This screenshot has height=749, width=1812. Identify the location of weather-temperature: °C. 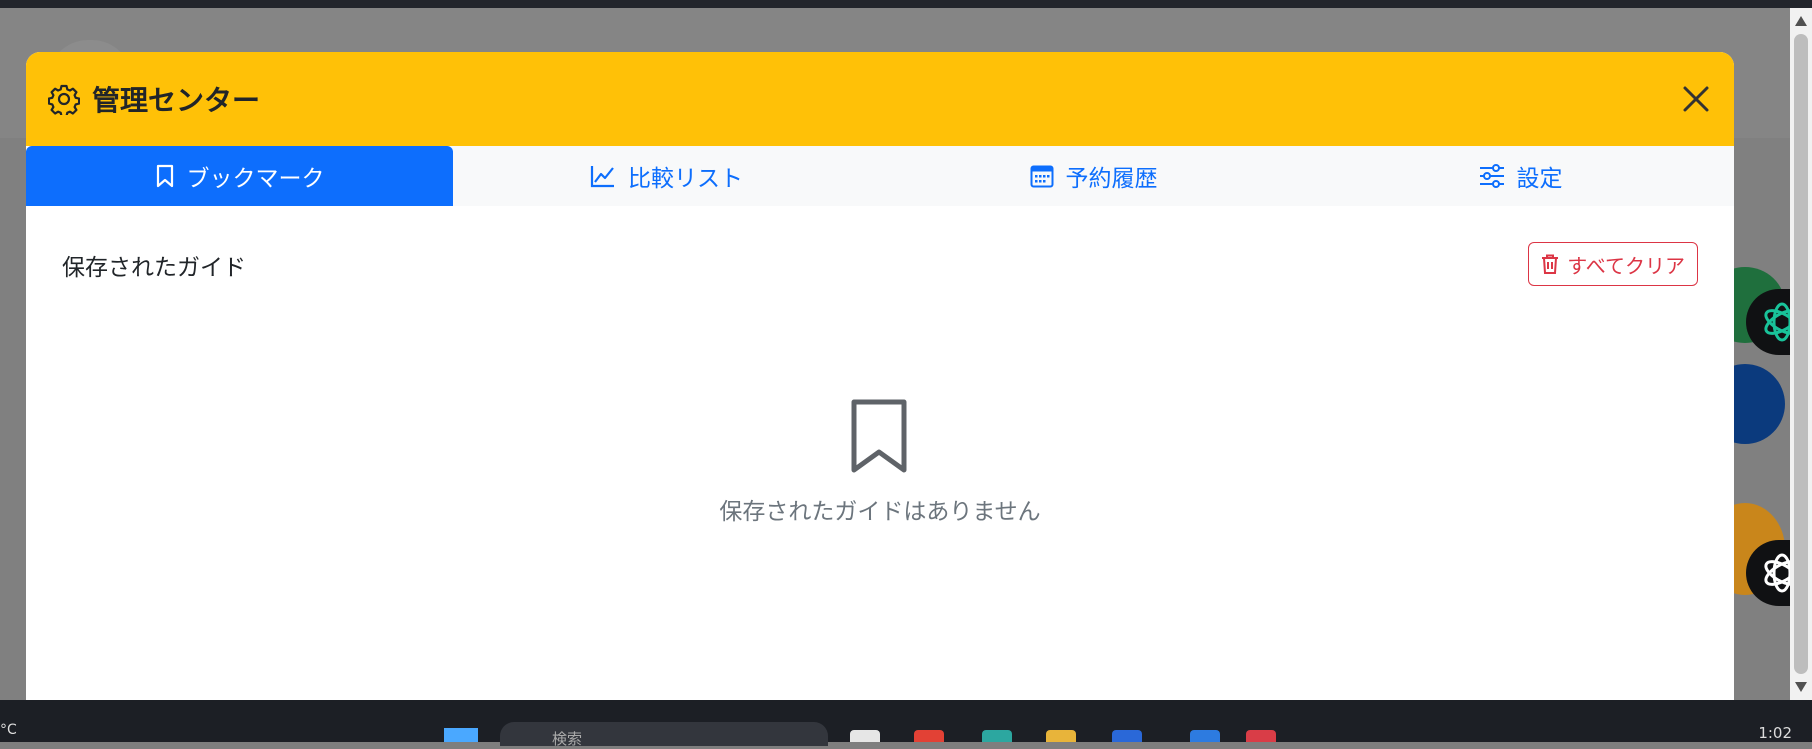
(8, 730).